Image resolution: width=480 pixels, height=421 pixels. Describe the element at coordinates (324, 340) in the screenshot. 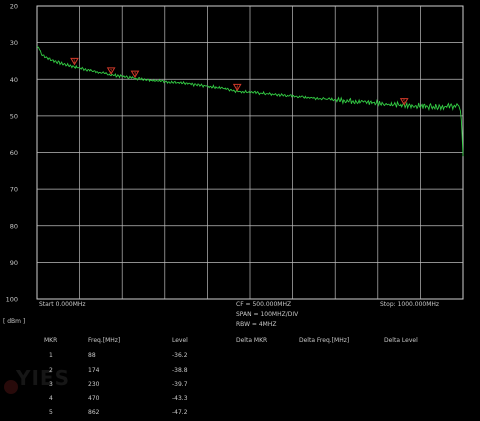

I see `header-delta-freq: Delta Freq.[MHz]` at that location.